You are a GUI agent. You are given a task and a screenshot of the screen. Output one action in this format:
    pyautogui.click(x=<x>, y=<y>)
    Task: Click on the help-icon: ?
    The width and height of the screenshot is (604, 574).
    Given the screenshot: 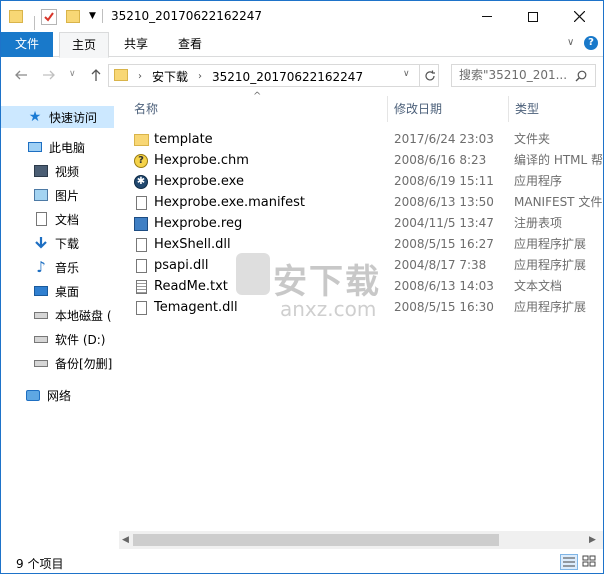 What is the action you would take?
    pyautogui.click(x=591, y=43)
    